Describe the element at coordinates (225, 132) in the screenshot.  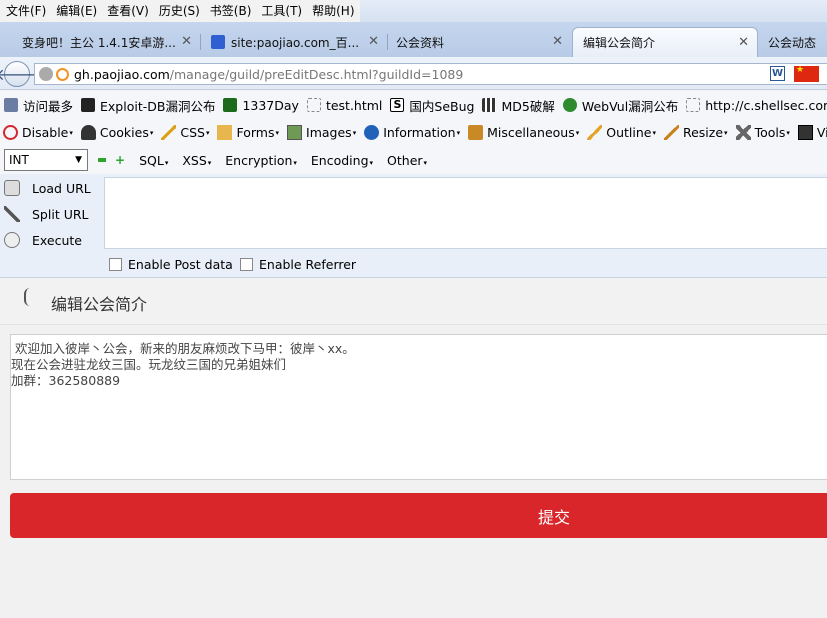
I see `forms-clipboard-icon` at that location.